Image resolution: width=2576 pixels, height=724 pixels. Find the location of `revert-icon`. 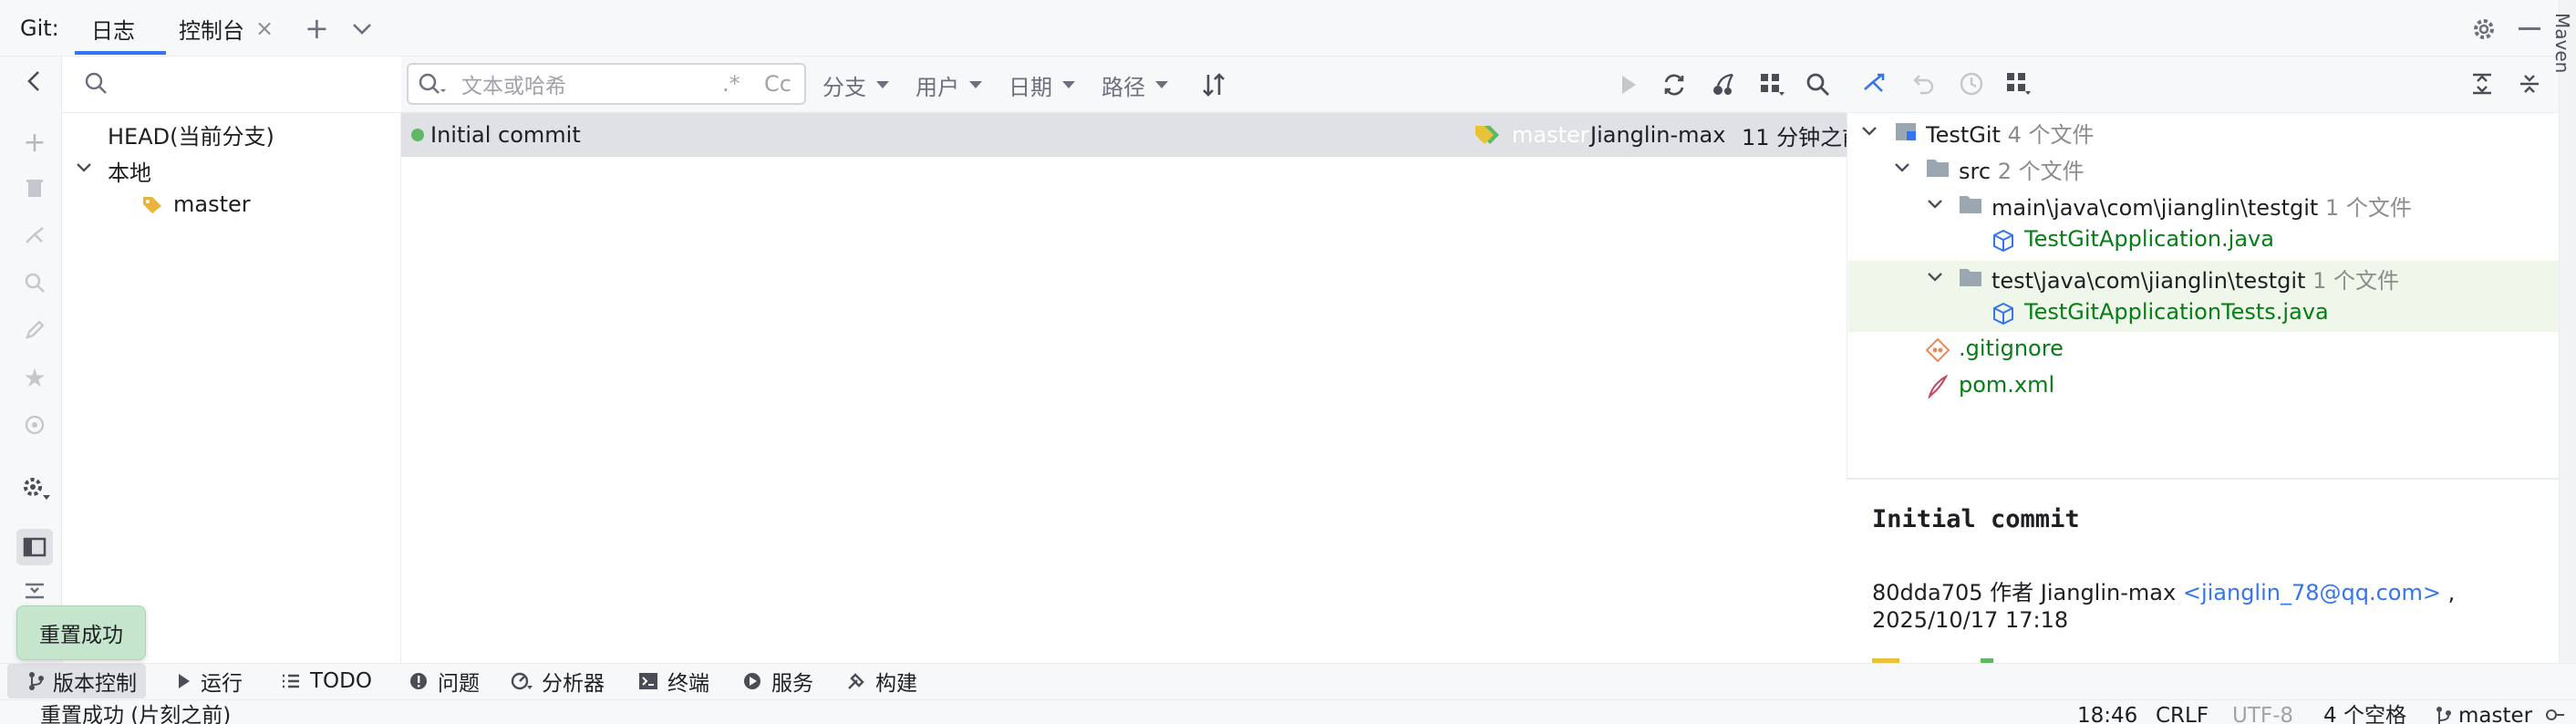

revert-icon is located at coordinates (1924, 83).